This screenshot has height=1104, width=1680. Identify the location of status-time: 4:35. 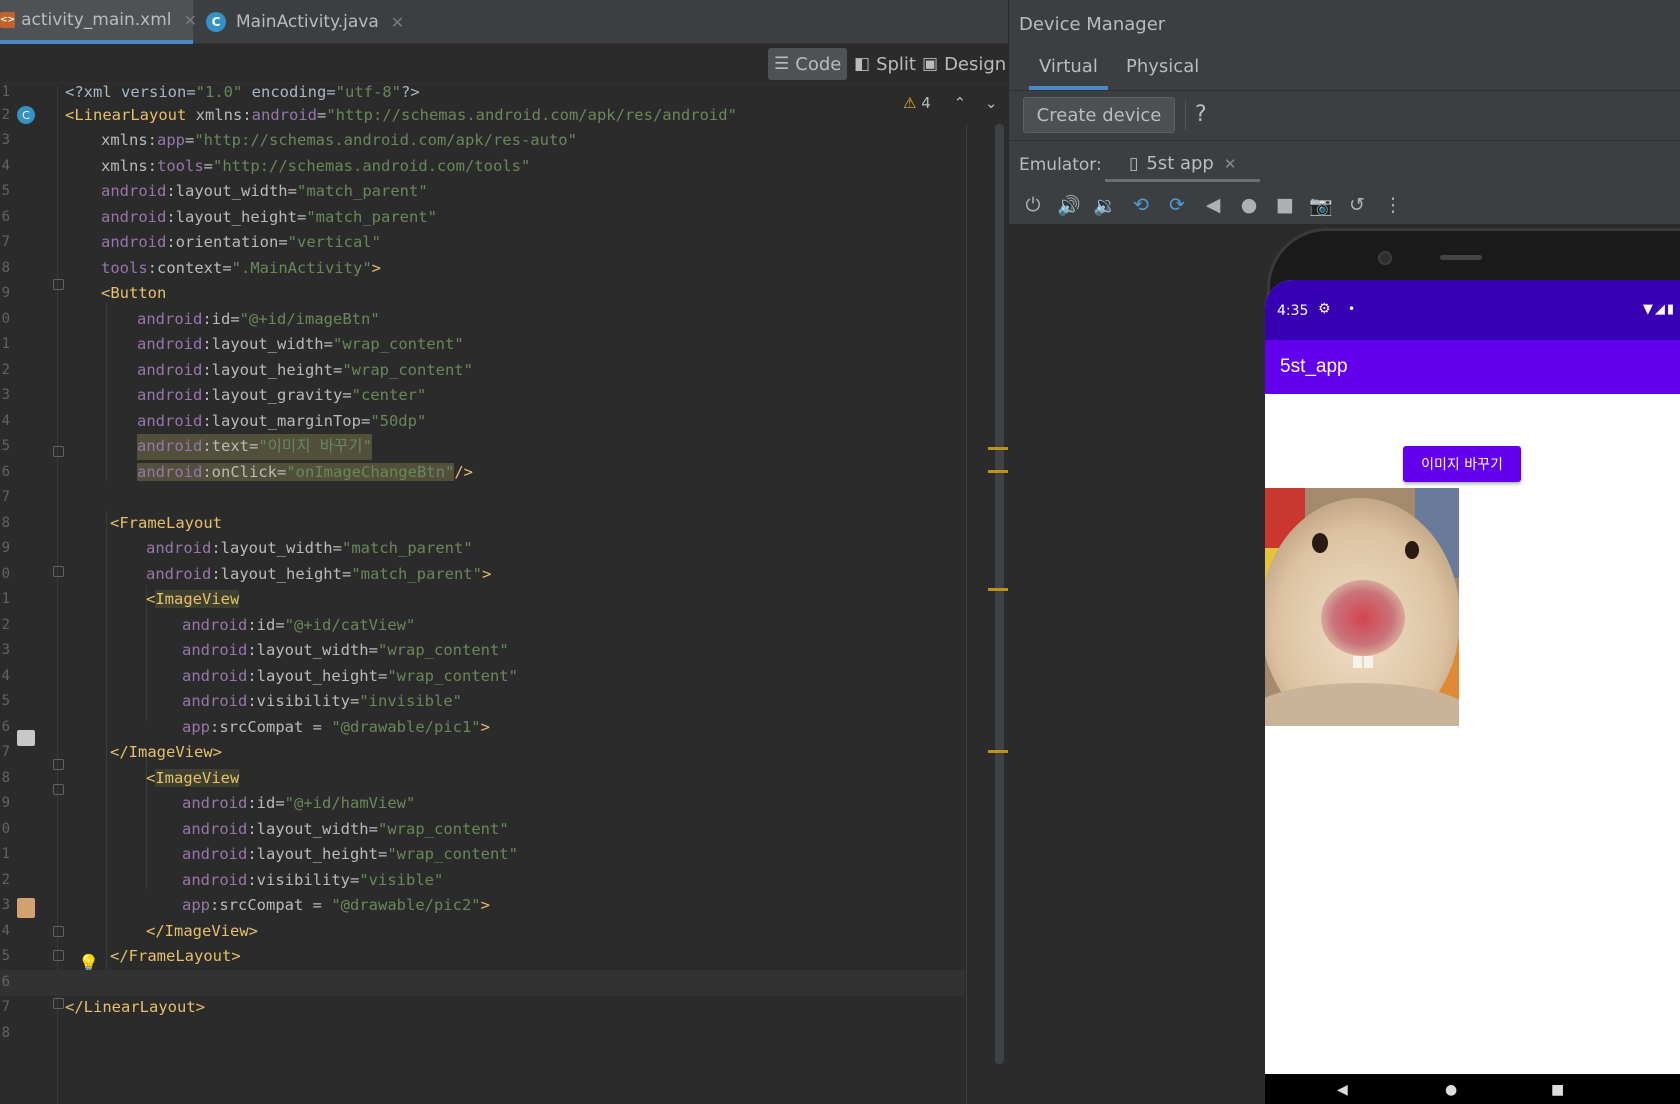
(1293, 311).